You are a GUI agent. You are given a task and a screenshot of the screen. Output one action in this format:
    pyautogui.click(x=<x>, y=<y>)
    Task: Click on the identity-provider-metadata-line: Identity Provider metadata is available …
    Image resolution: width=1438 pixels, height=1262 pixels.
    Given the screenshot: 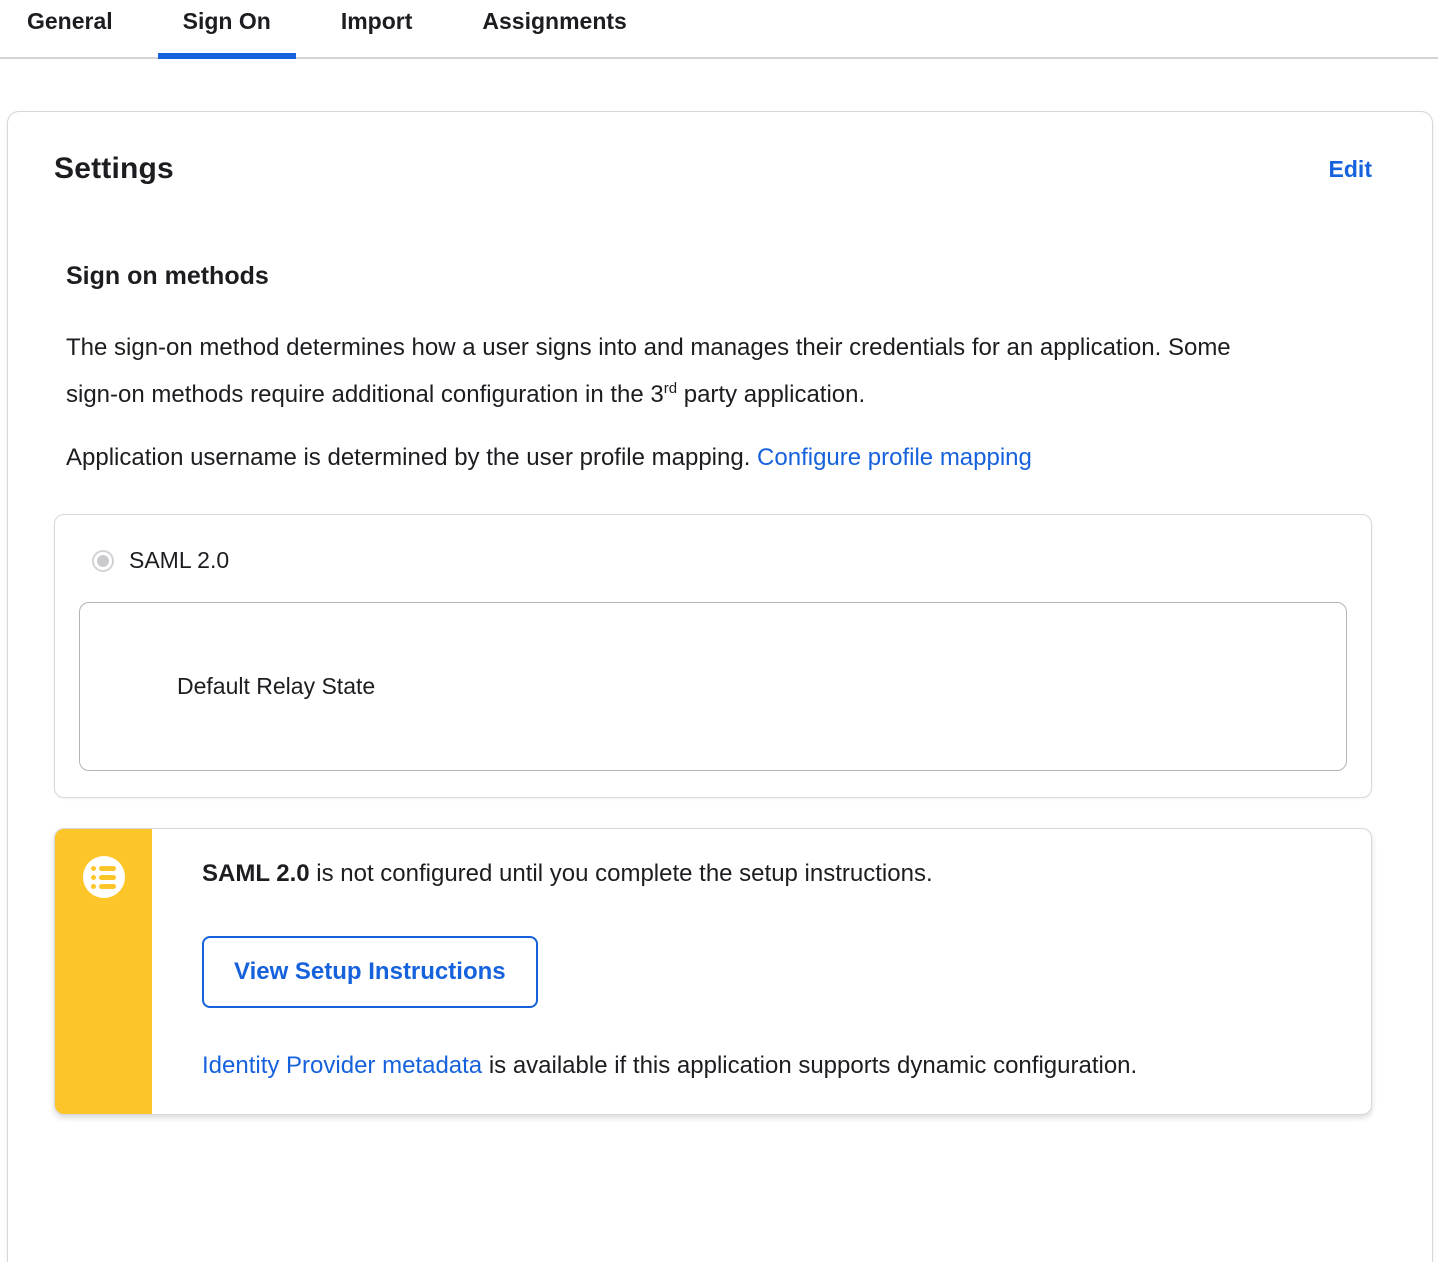 What is the action you would take?
    pyautogui.click(x=766, y=1066)
    